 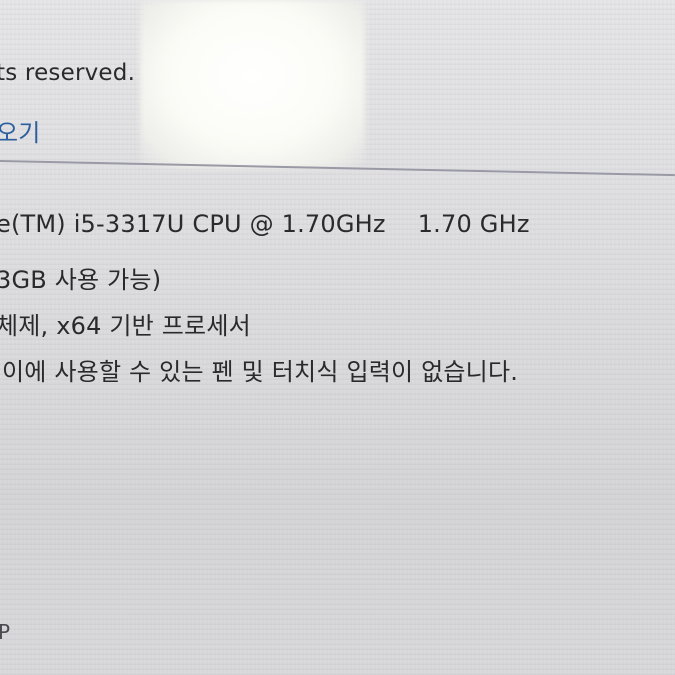 What do you see at coordinates (20, 130) in the screenshot?
I see `more-info-link: 오기` at bounding box center [20, 130].